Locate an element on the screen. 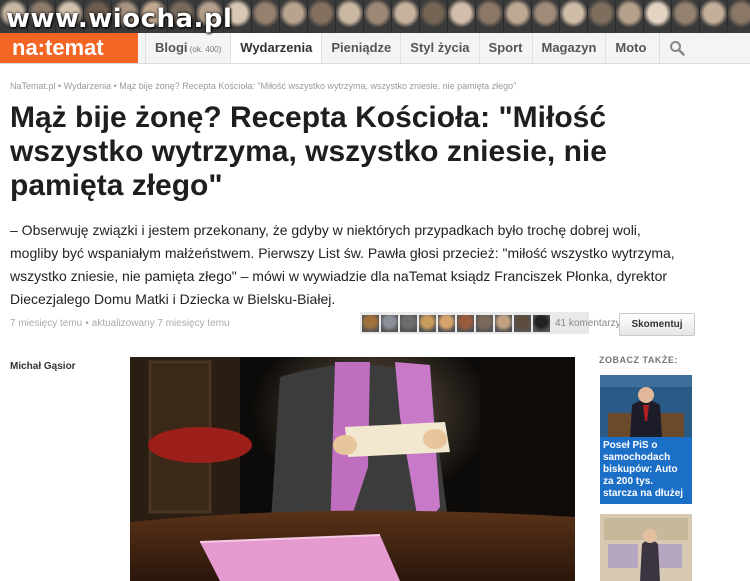 This screenshot has width=750, height=581. nav-item-label: Moto is located at coordinates (631, 47).